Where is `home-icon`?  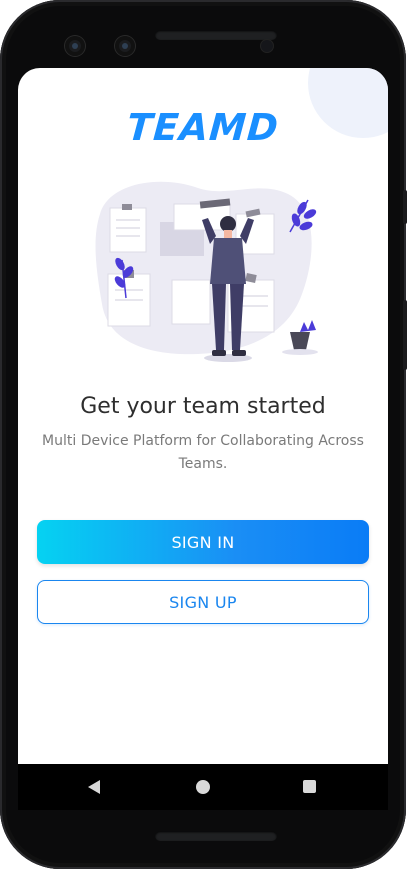
home-icon is located at coordinates (203, 787).